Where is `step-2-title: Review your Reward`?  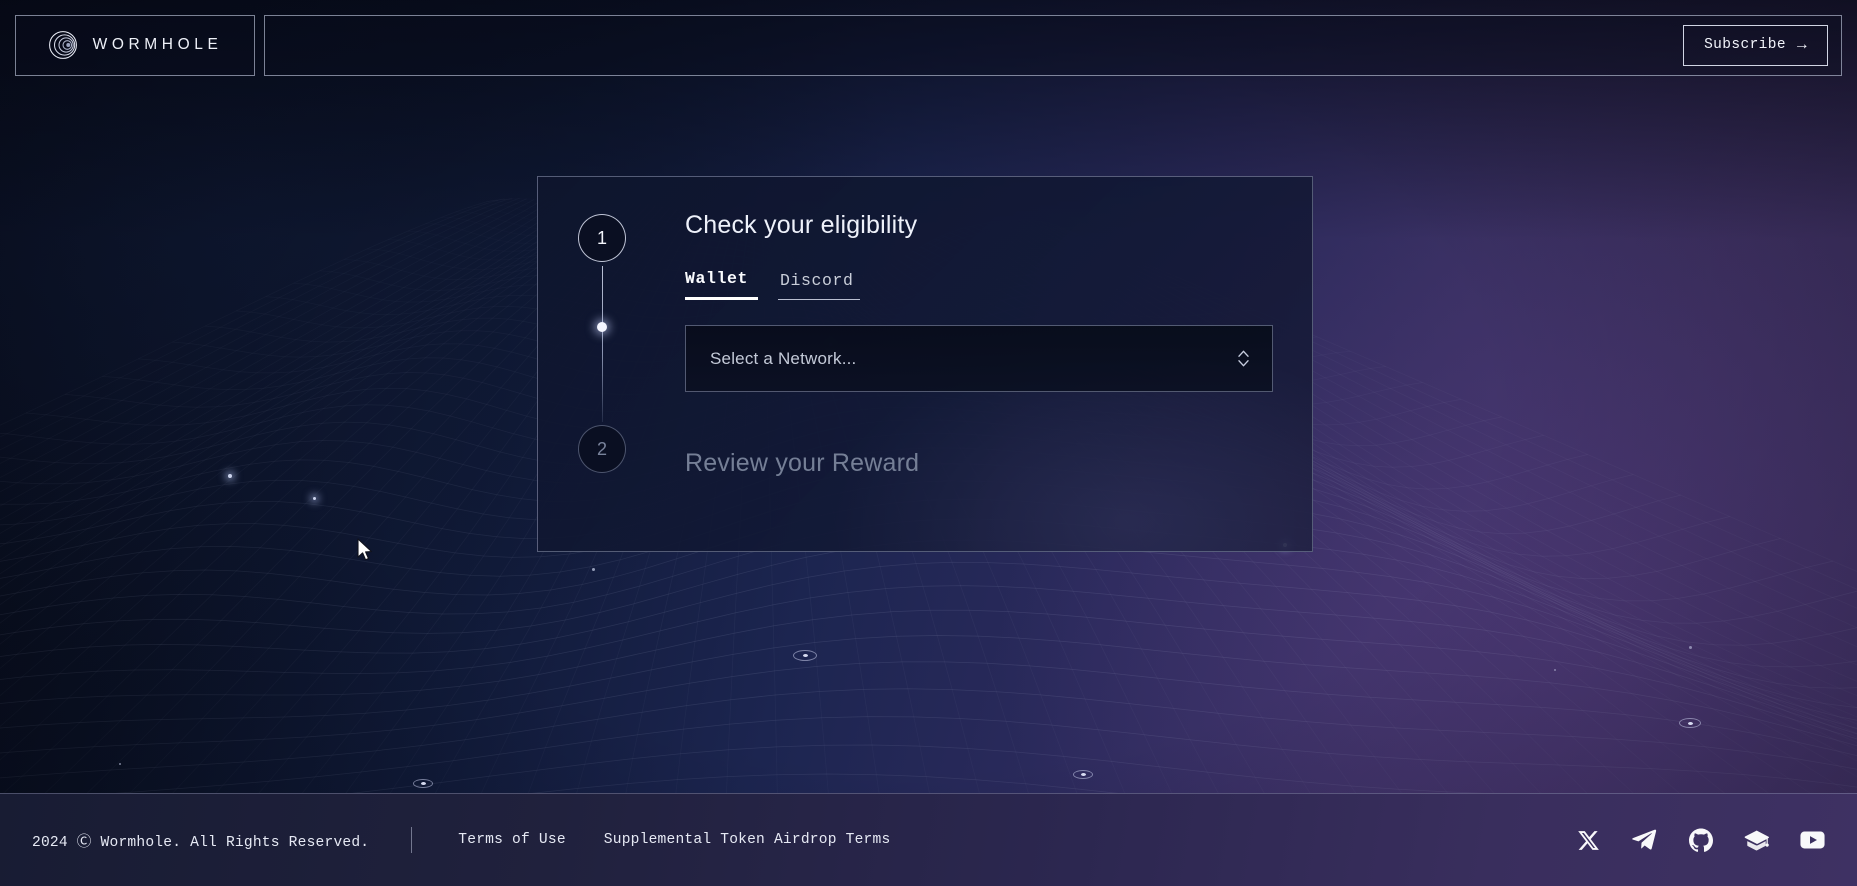
step-2-title: Review your Reward is located at coordinates (802, 463).